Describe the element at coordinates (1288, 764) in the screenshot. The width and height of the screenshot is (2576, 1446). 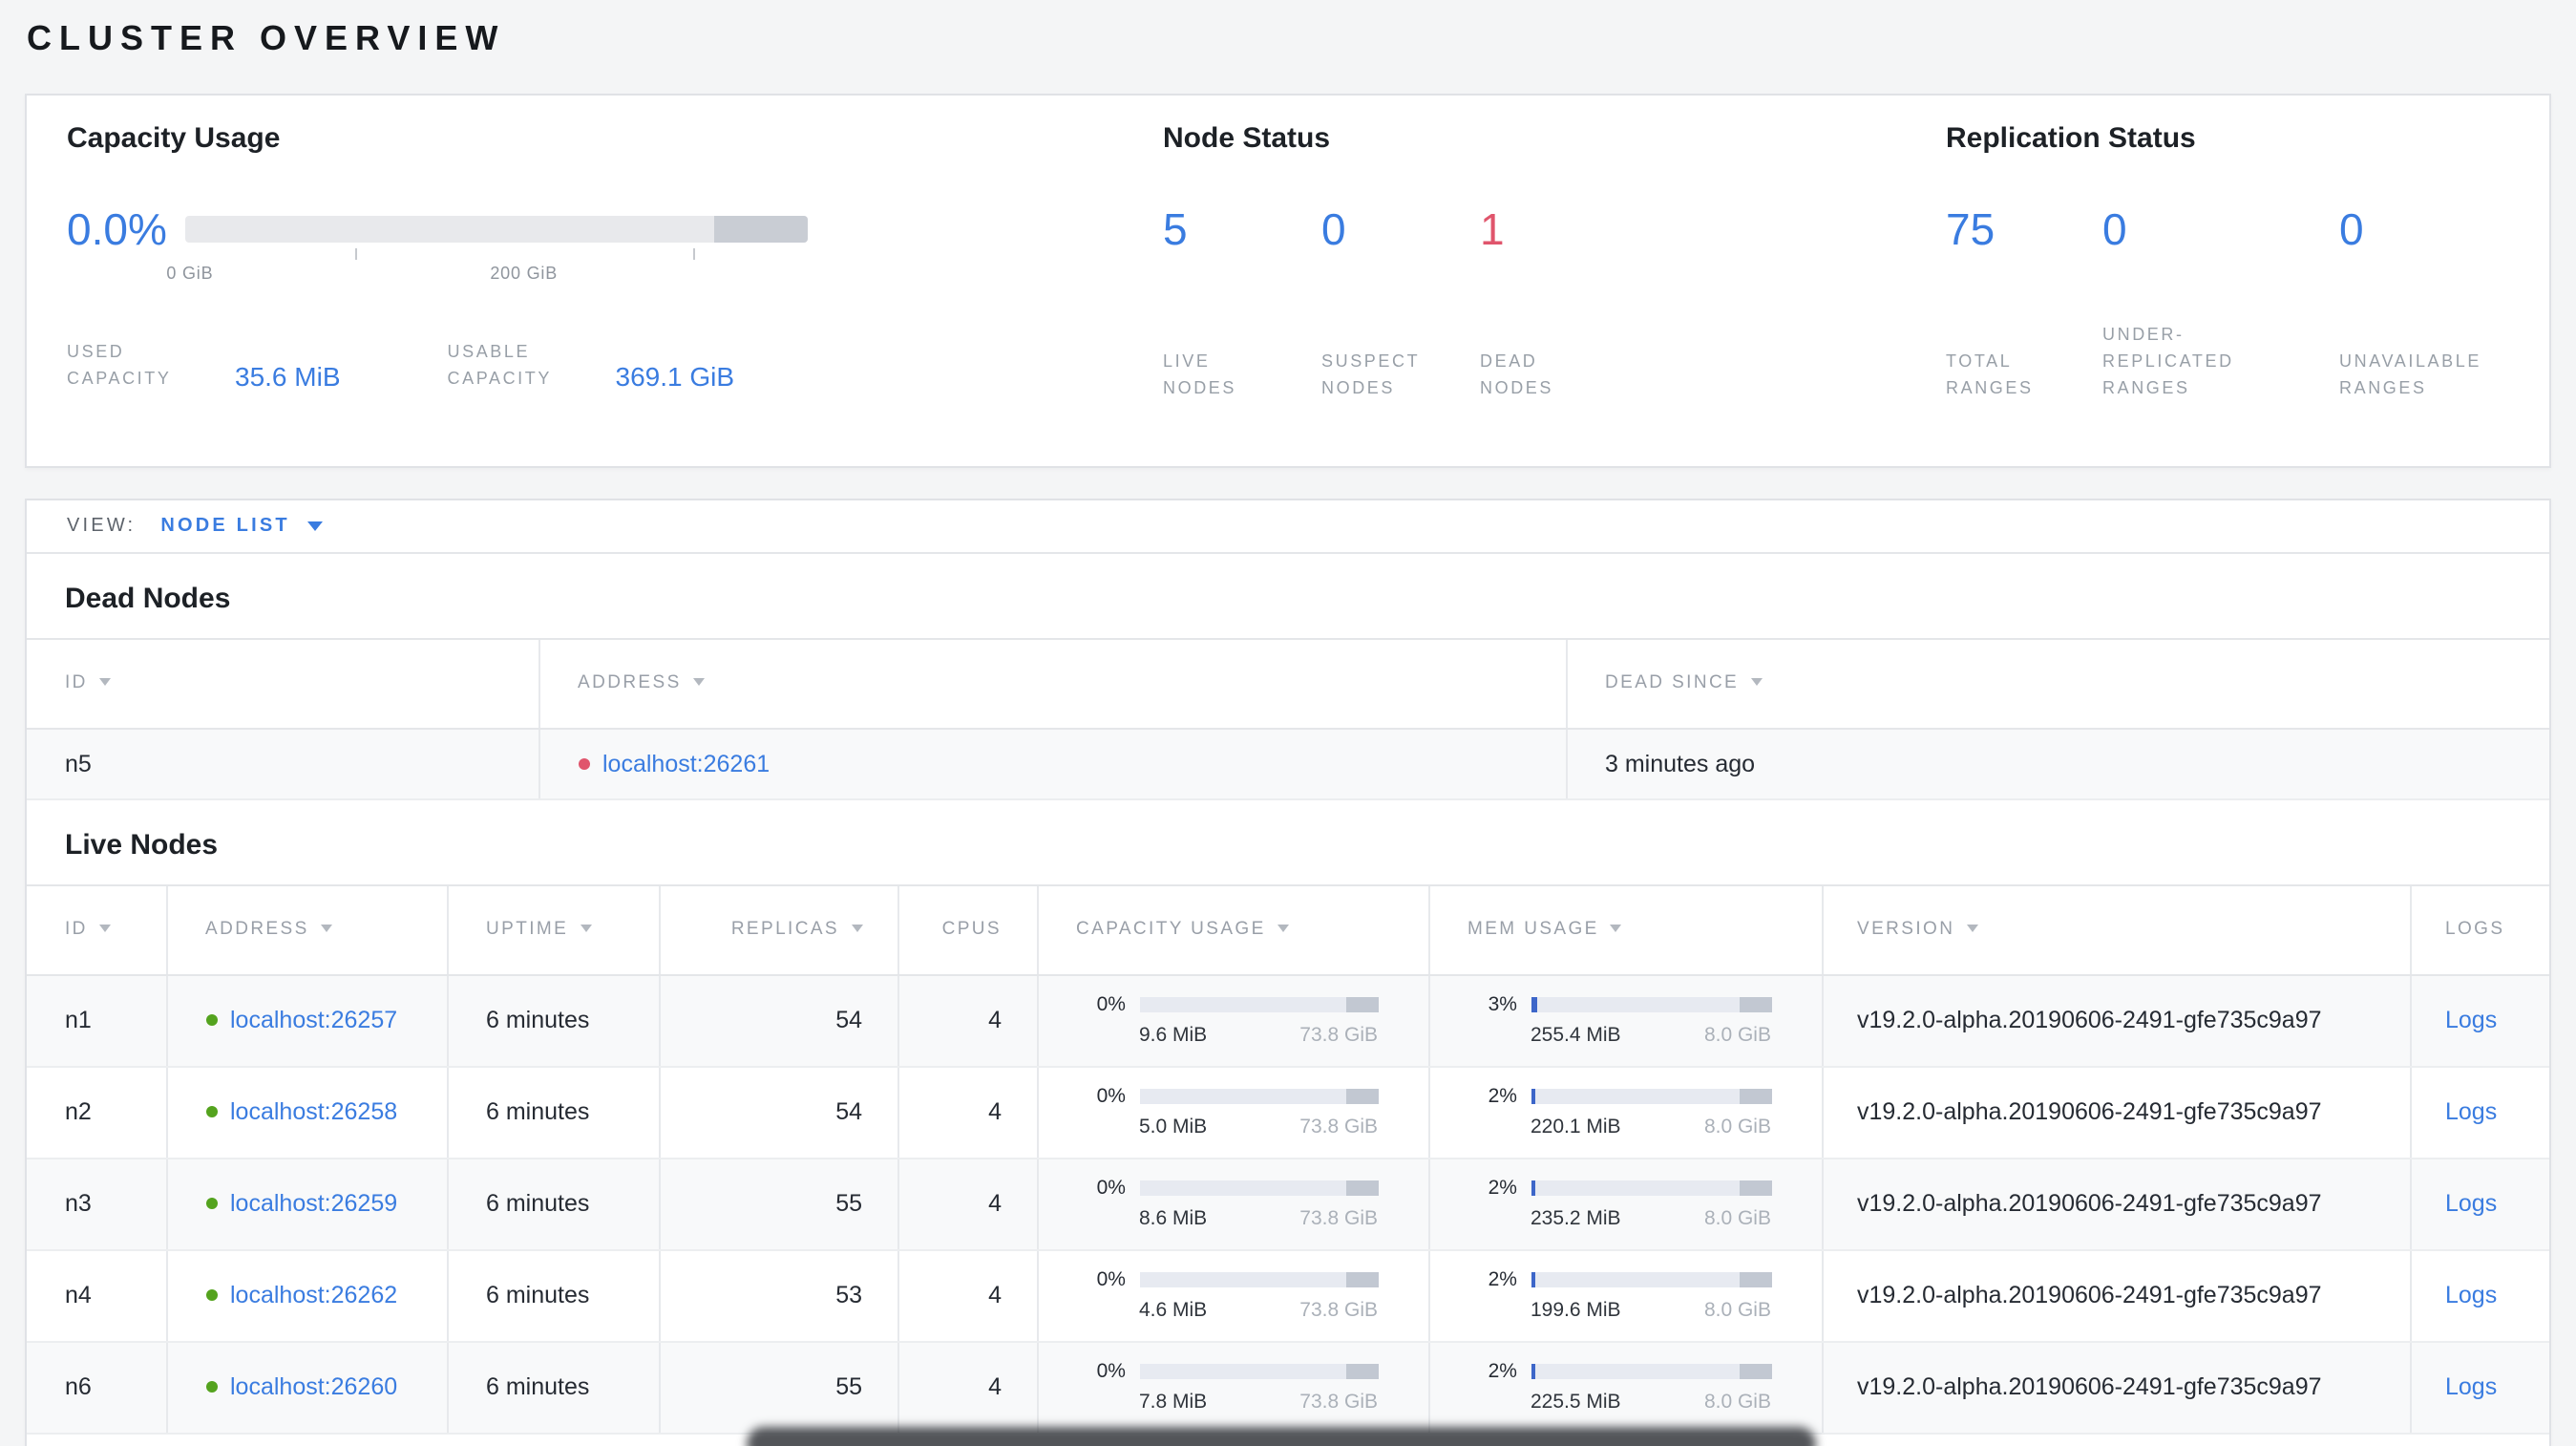
I see `table-row: n5 localhost:26261 3 minutes ago` at that location.